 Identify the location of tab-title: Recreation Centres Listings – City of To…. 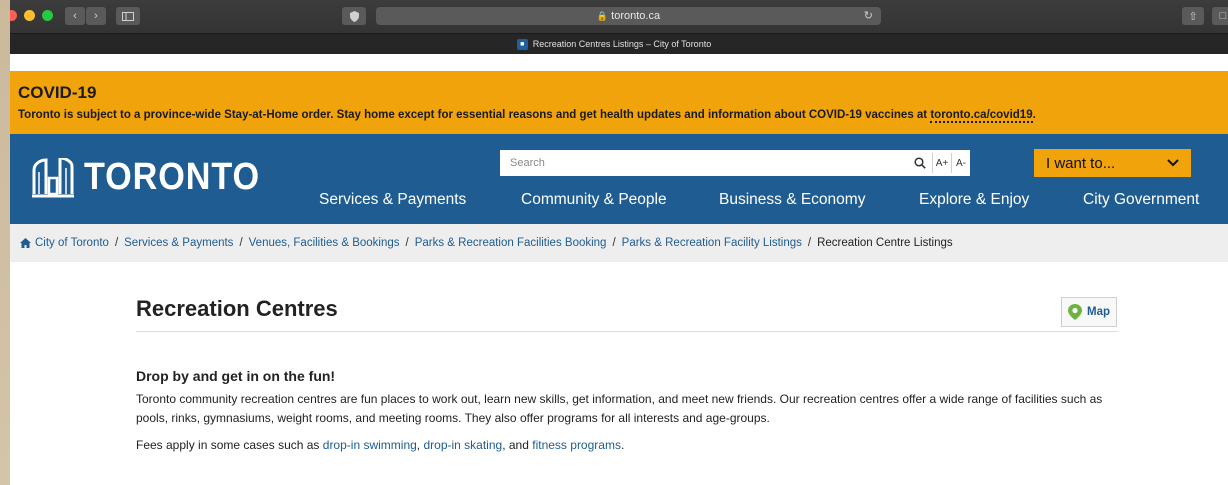
(622, 44).